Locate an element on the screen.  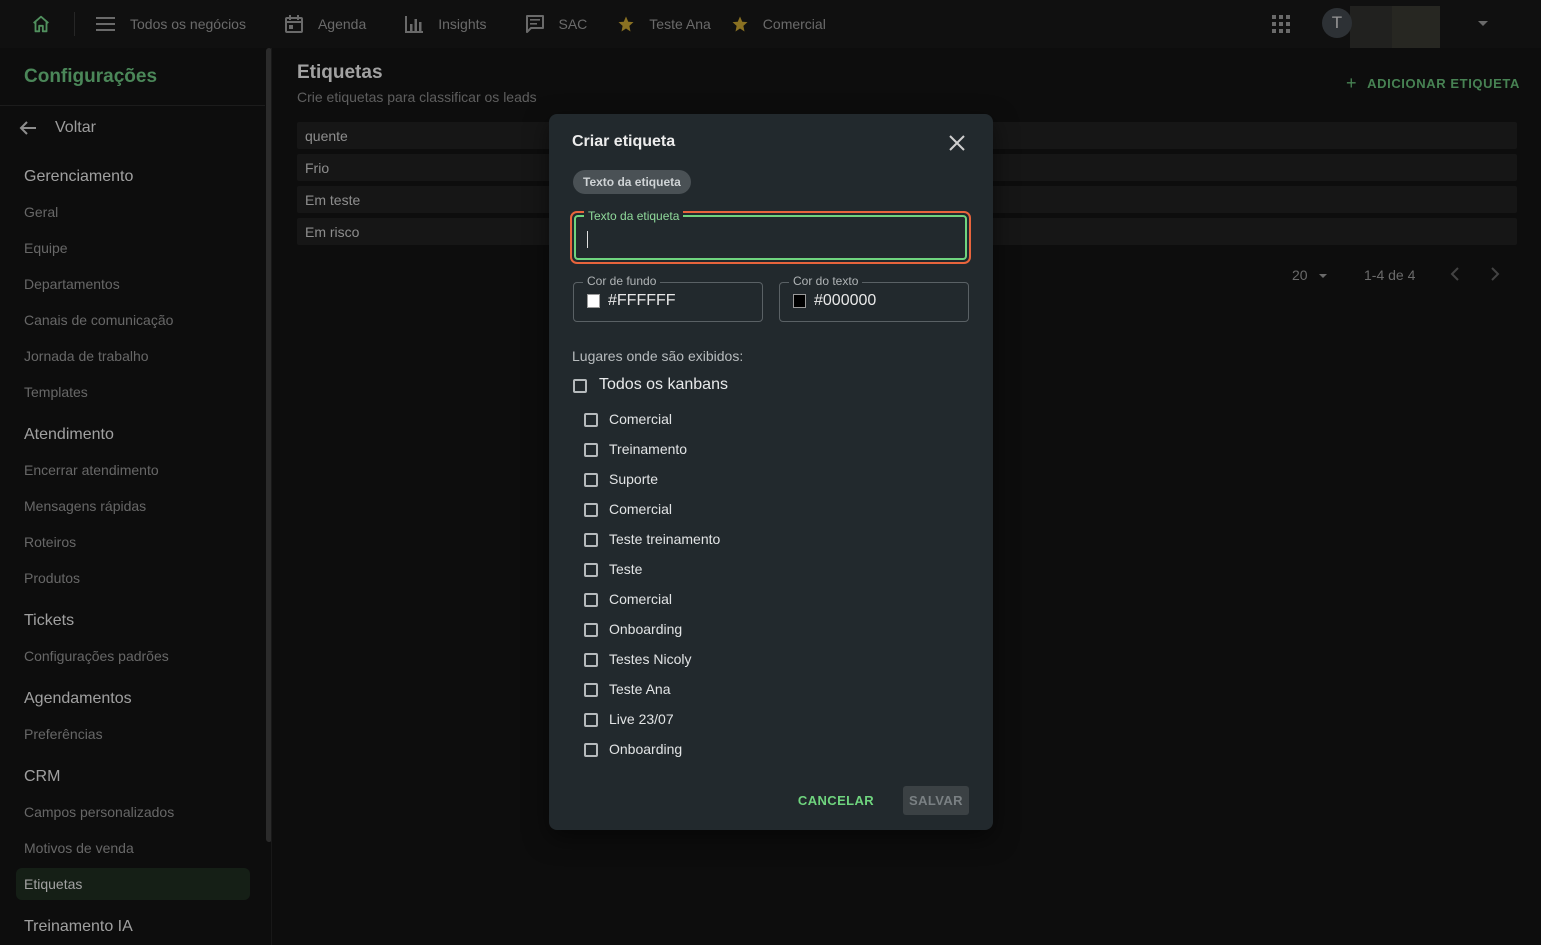
dialog-title: Criar etiqueta is located at coordinates (624, 141).